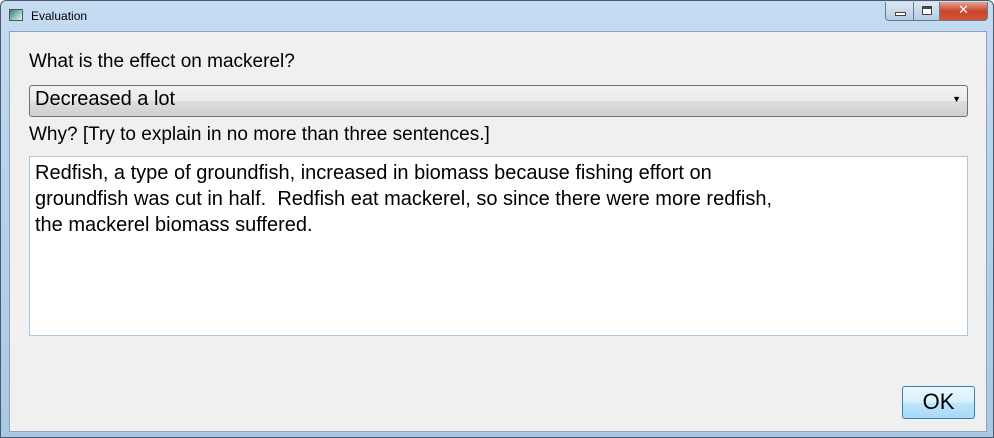 This screenshot has width=994, height=438. Describe the element at coordinates (162, 61) in the screenshot. I see `effect-question-label: What is the effect on mackerel?` at that location.